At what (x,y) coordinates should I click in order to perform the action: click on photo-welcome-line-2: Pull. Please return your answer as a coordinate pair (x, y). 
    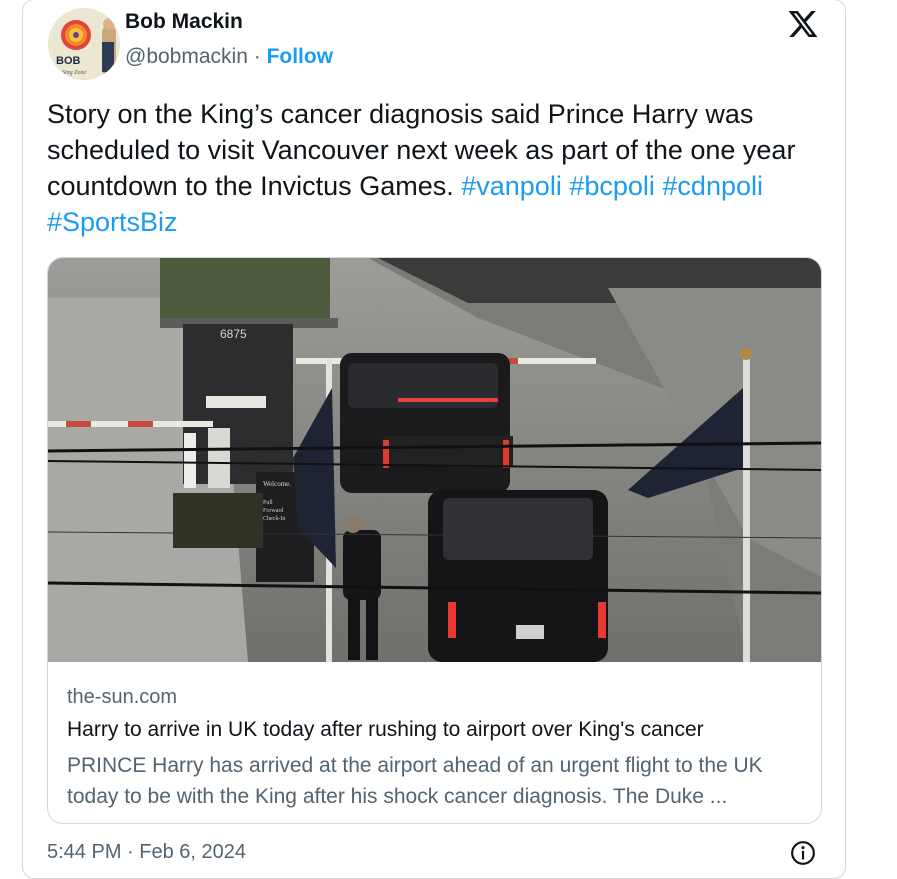
    Looking at the image, I should click on (268, 503).